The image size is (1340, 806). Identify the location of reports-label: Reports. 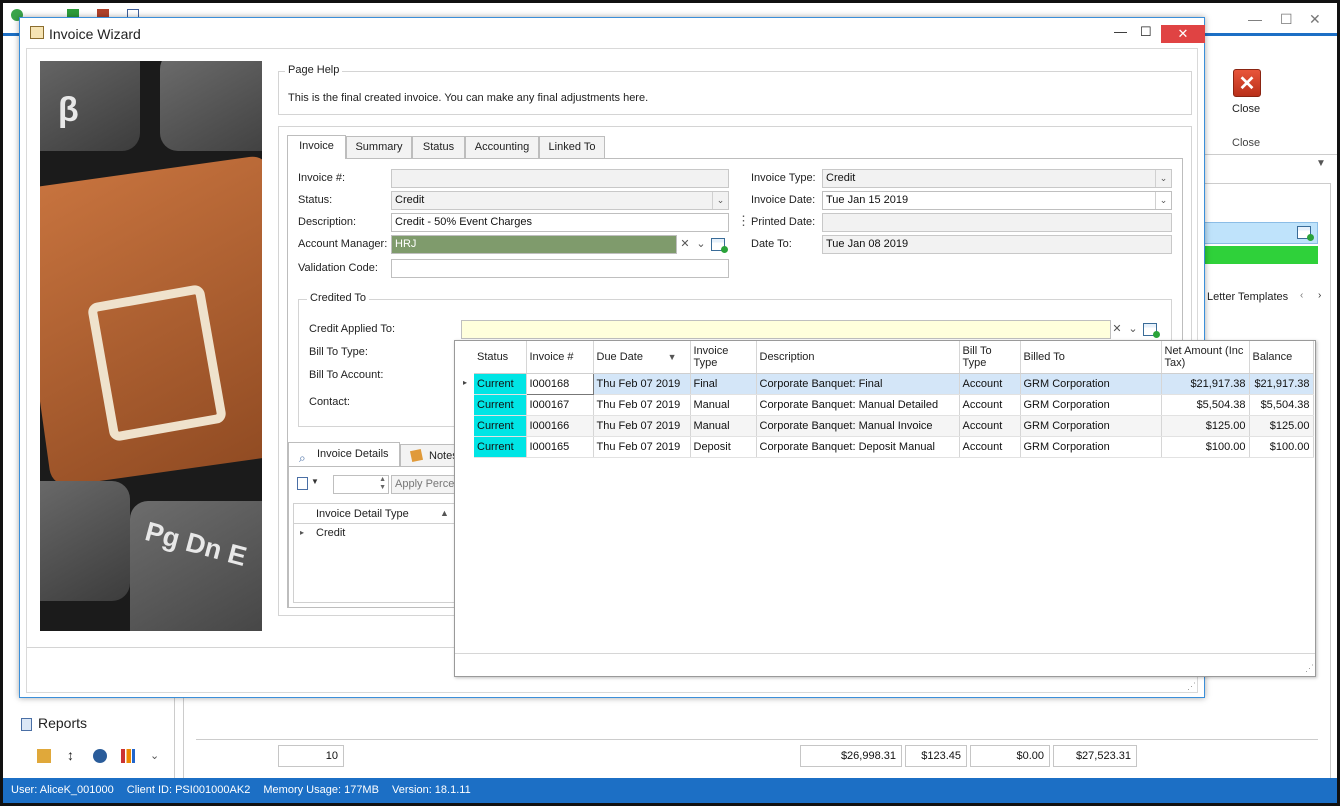
(63, 723).